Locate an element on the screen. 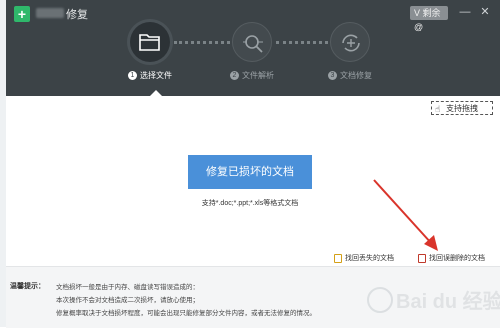  magnifier-icon is located at coordinates (253, 44).